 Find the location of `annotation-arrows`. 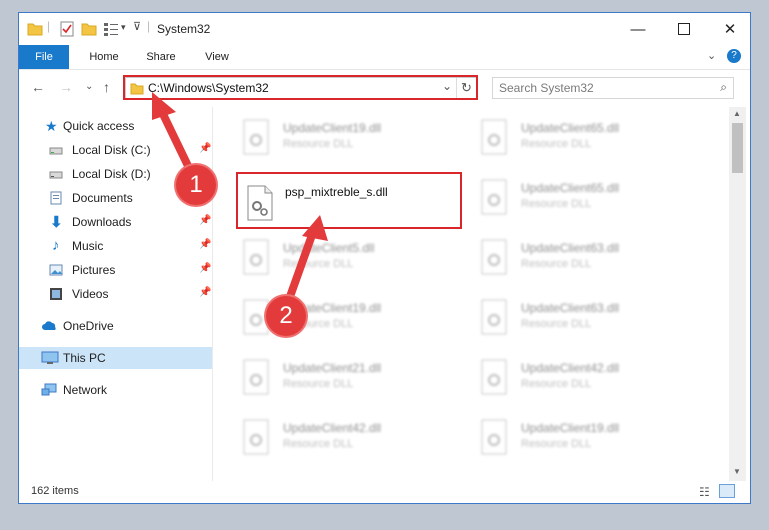

annotation-arrows is located at coordinates (240, 199).